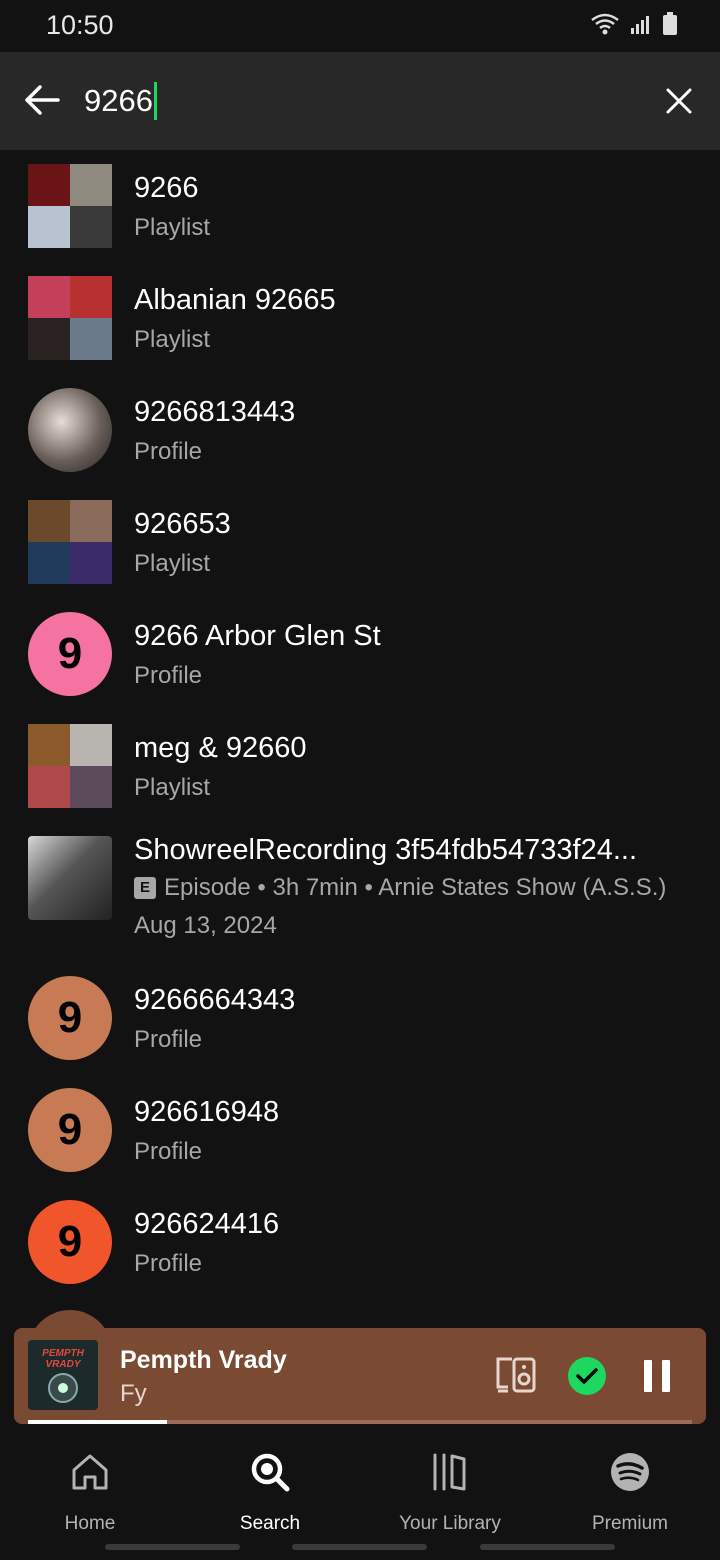 The image size is (720, 1560). Describe the element at coordinates (629, 1523) in the screenshot. I see `nav-label: Premium` at that location.